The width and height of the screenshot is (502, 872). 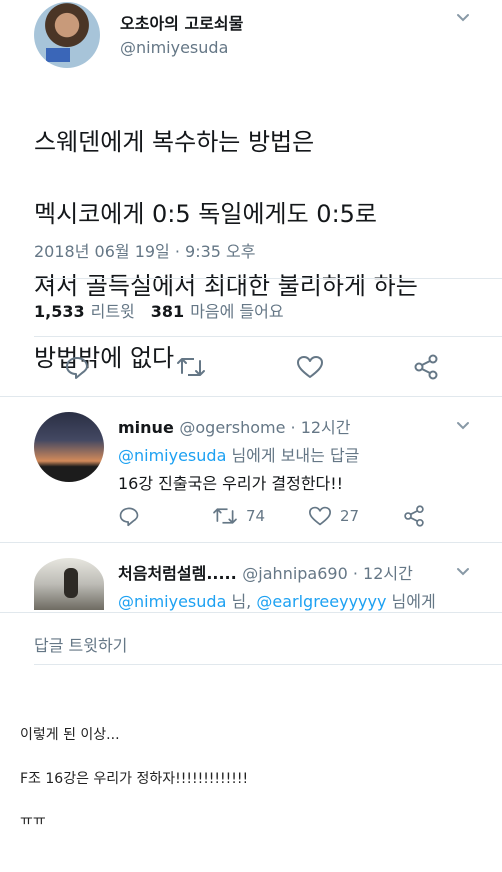 What do you see at coordinates (411, 601) in the screenshot?
I see `reply-context-suffix: 님에게` at bounding box center [411, 601].